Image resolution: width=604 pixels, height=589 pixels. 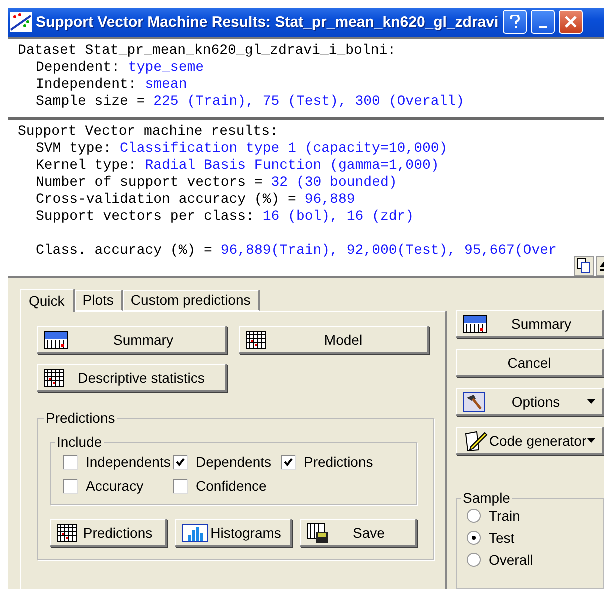 What do you see at coordinates (195, 533) in the screenshot?
I see `histogram-icon` at bounding box center [195, 533].